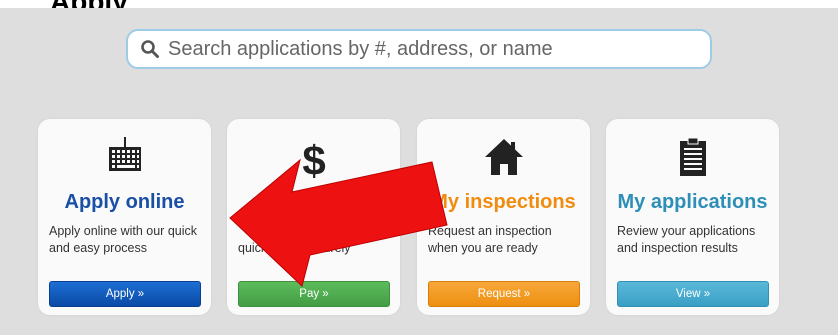  I want to click on keyboard-icon, so click(124, 154).